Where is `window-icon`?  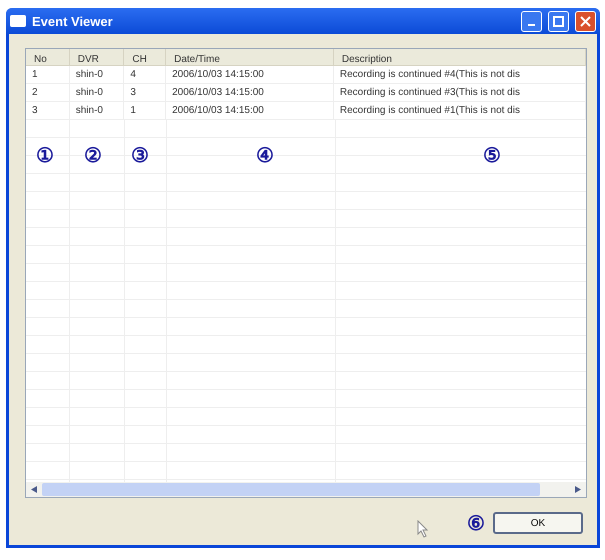 window-icon is located at coordinates (18, 21).